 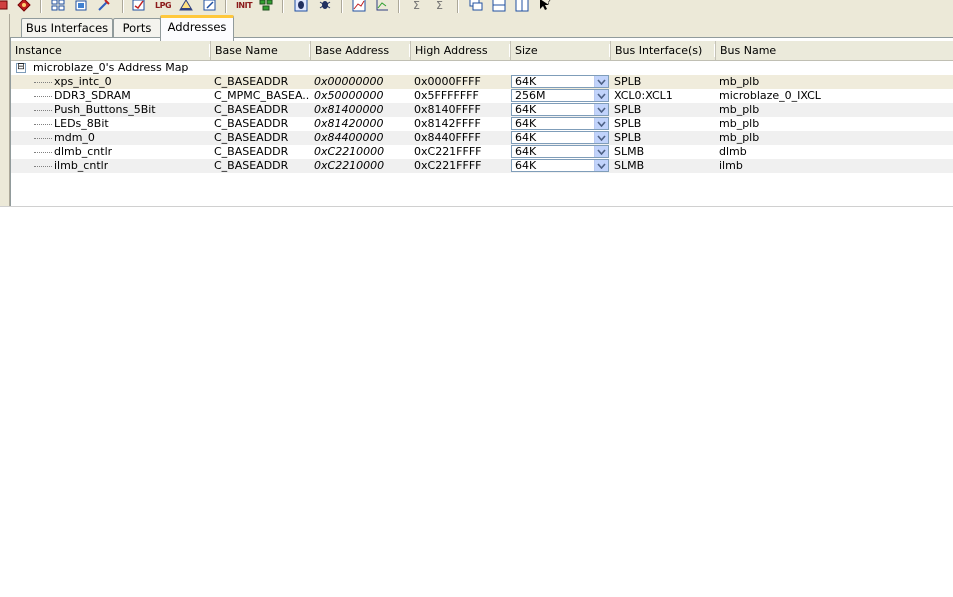 I want to click on network-icon, so click(x=266, y=6).